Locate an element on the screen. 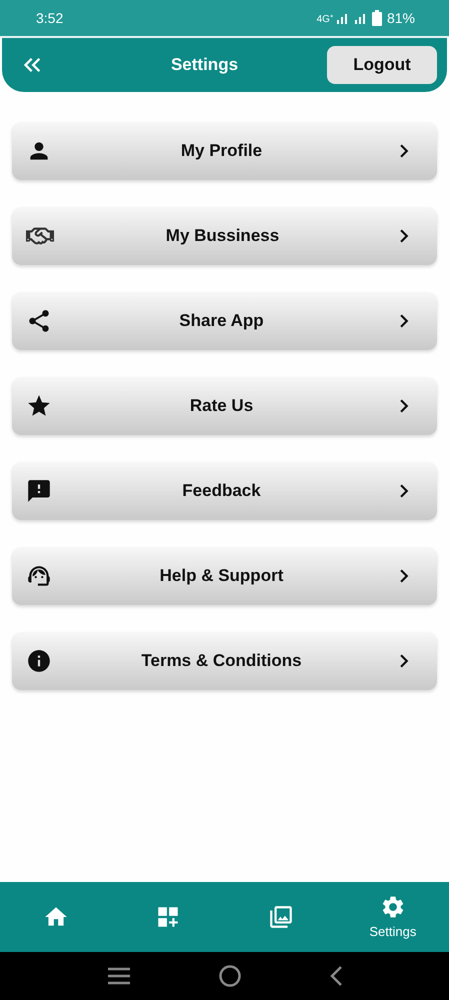 This screenshot has width=449, height=1000. gallery-icon is located at coordinates (281, 917).